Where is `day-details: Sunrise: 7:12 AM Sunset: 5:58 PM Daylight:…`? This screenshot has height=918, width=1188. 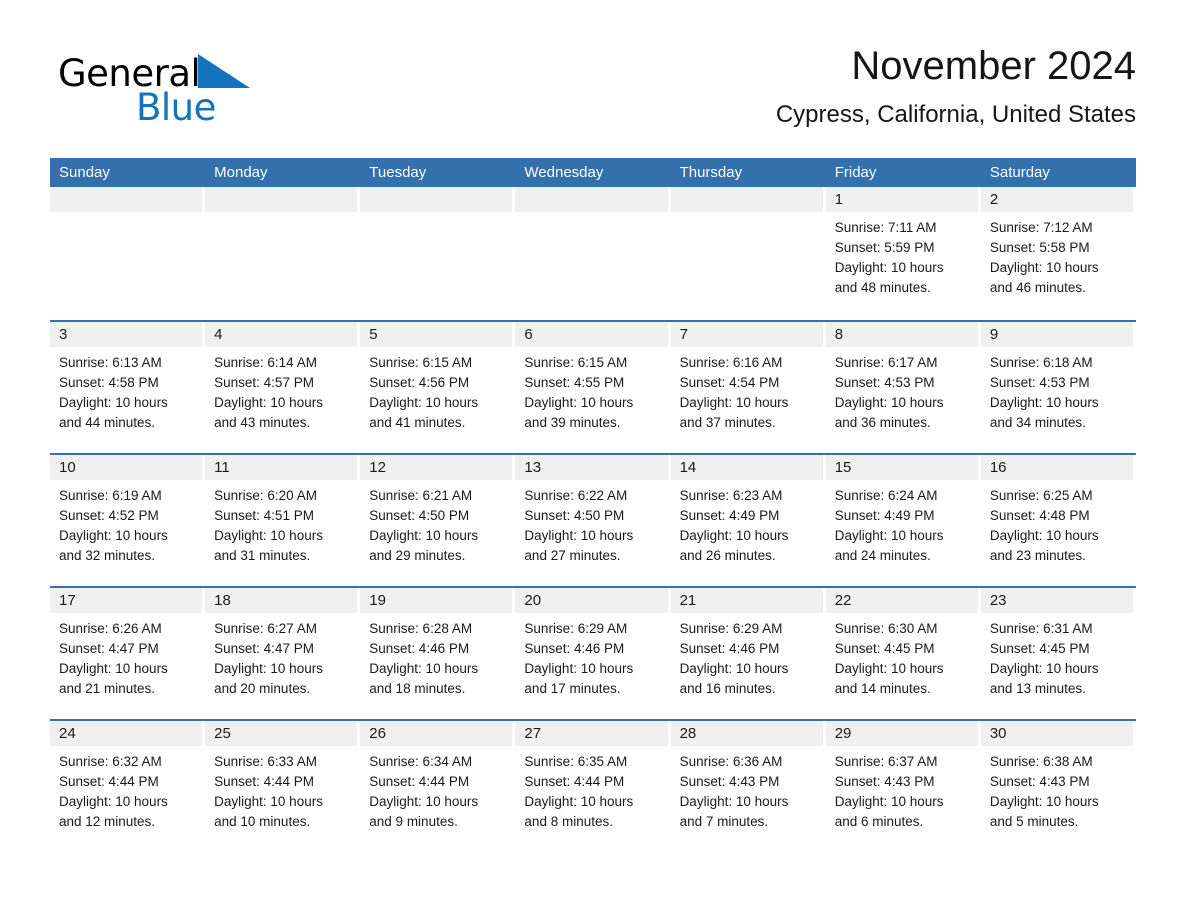
day-details: Sunrise: 7:12 AM Sunset: 5:58 PM Daylight:… is located at coordinates (1057, 255).